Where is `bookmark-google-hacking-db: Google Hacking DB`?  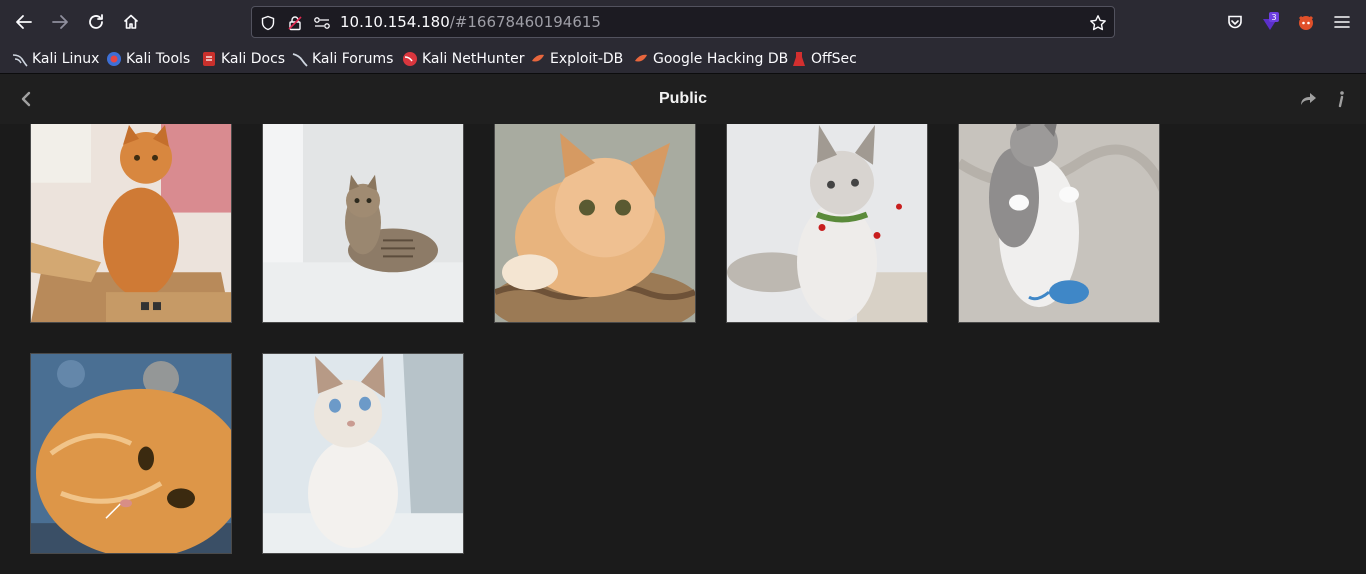 bookmark-google-hacking-db: Google Hacking DB is located at coordinates (710, 59).